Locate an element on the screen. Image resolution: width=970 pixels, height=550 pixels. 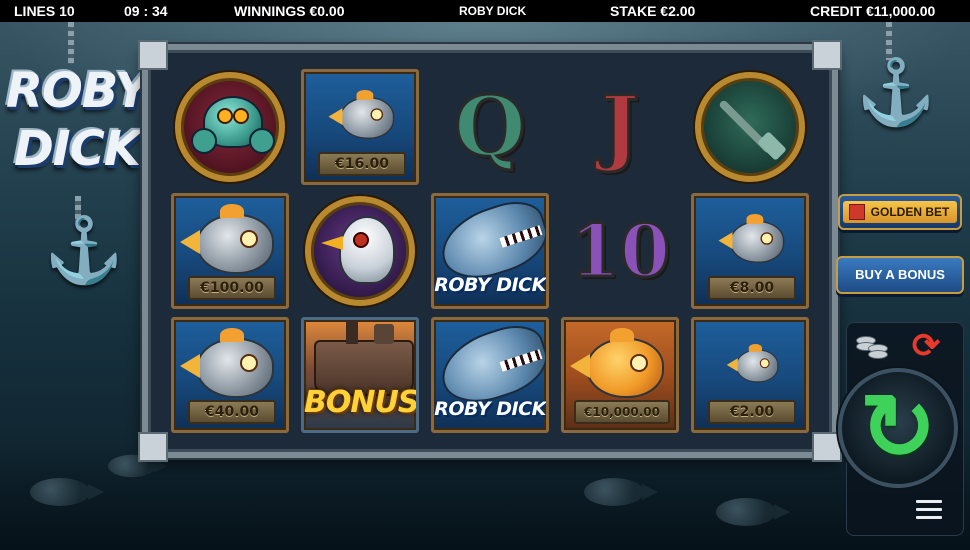
autoplay-icon: ⟳ is located at coordinates (926, 346).